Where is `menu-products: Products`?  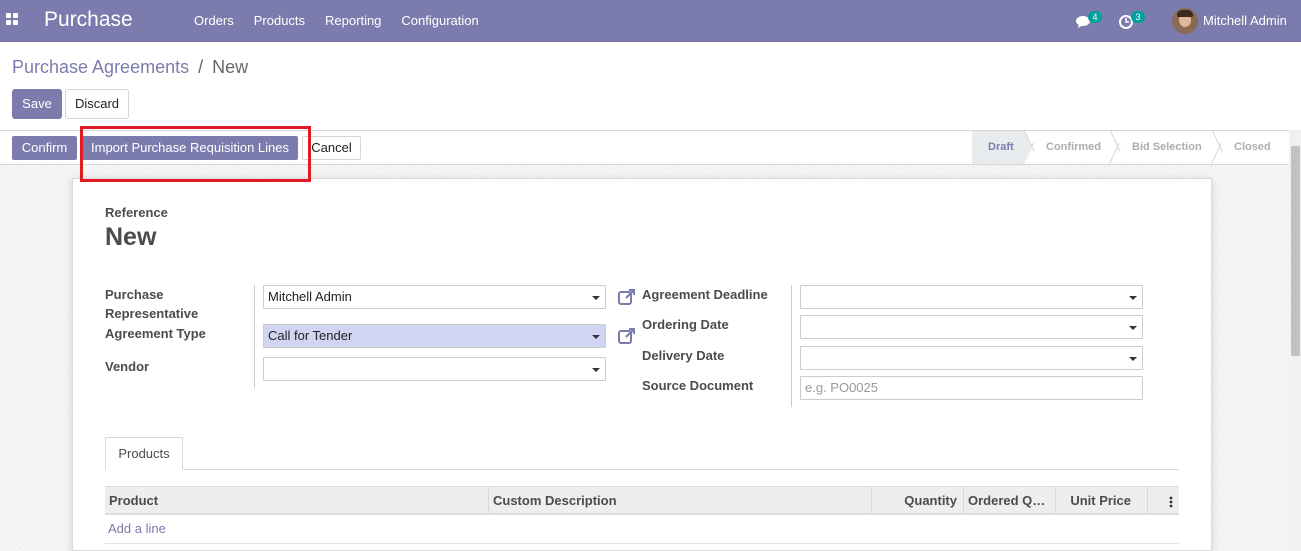 menu-products: Products is located at coordinates (279, 21).